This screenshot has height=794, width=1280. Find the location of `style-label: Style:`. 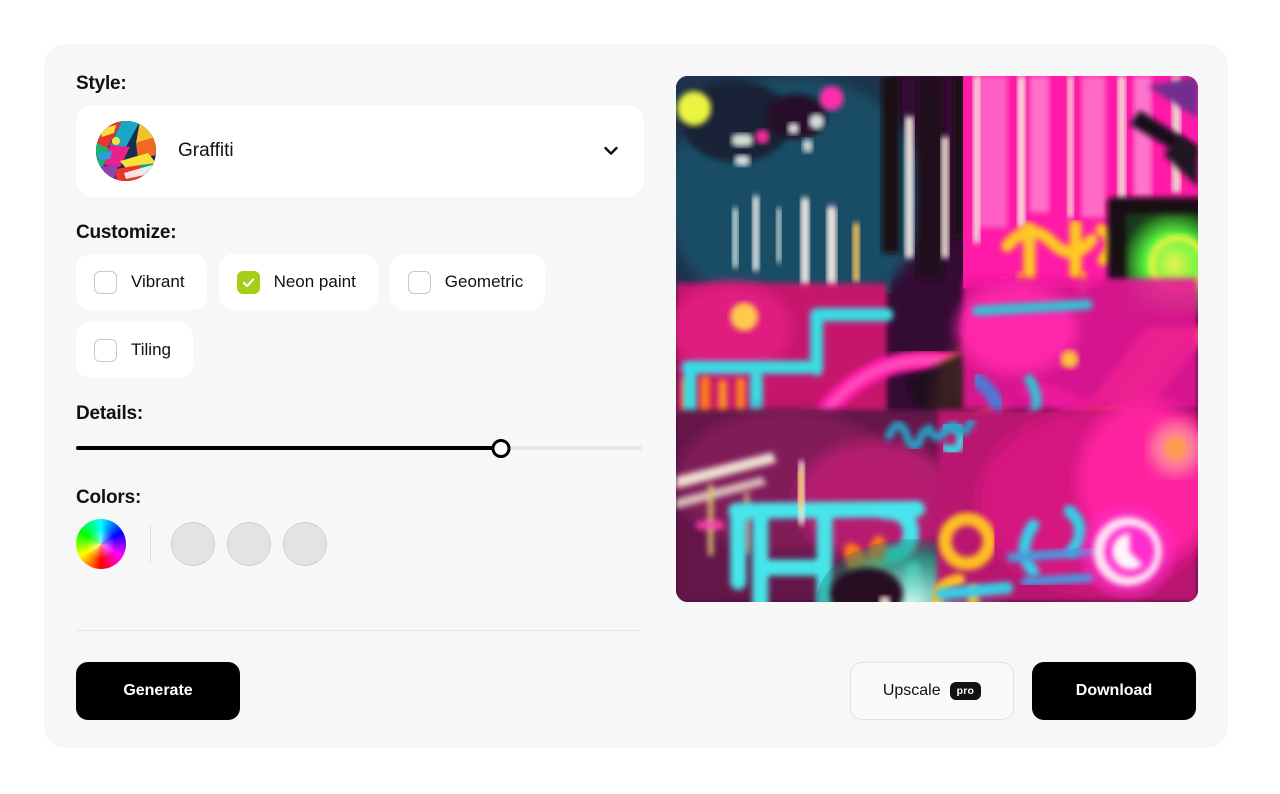

style-label: Style: is located at coordinates (101, 83).